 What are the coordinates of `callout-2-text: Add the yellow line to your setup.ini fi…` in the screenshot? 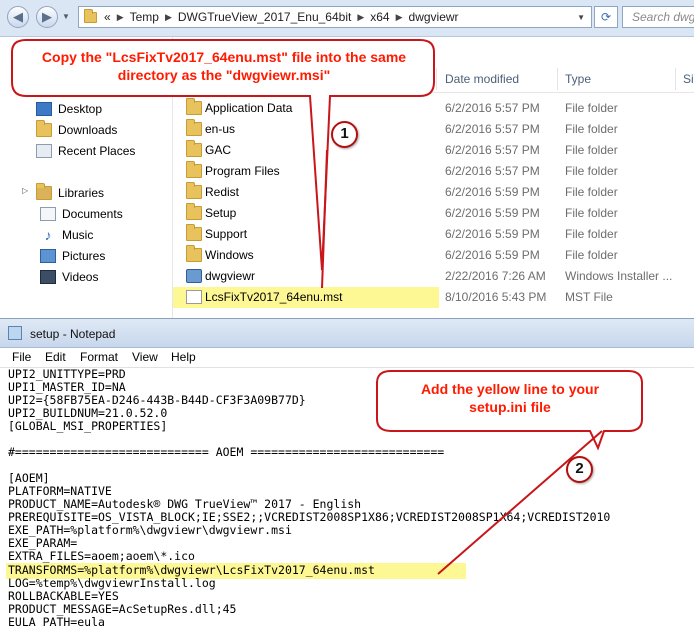 It's located at (510, 398).